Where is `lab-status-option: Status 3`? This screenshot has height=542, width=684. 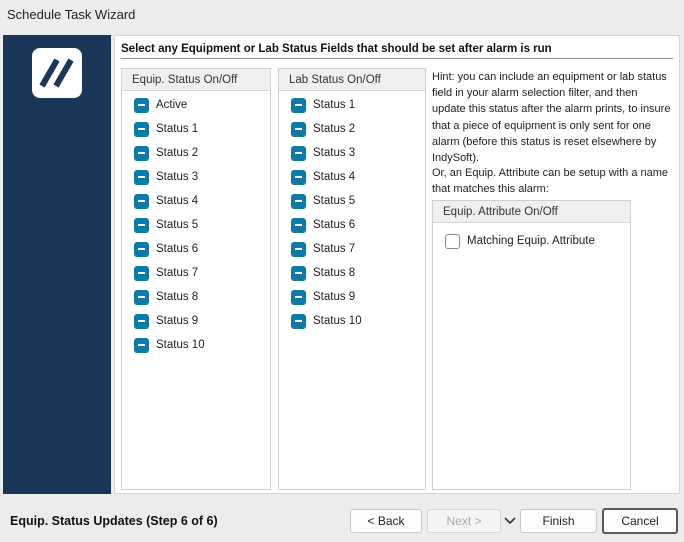 lab-status-option: Status 3 is located at coordinates (323, 153).